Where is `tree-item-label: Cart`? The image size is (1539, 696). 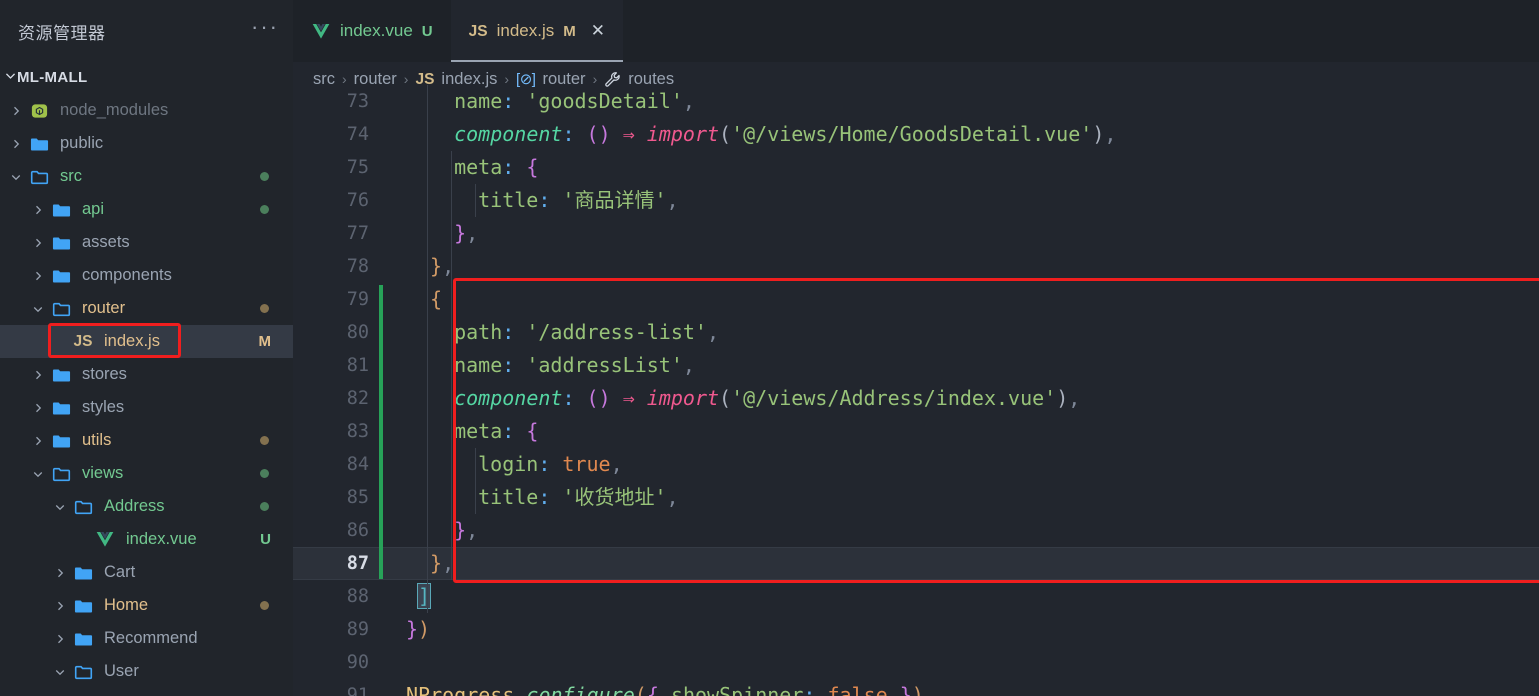 tree-item-label: Cart is located at coordinates (120, 572).